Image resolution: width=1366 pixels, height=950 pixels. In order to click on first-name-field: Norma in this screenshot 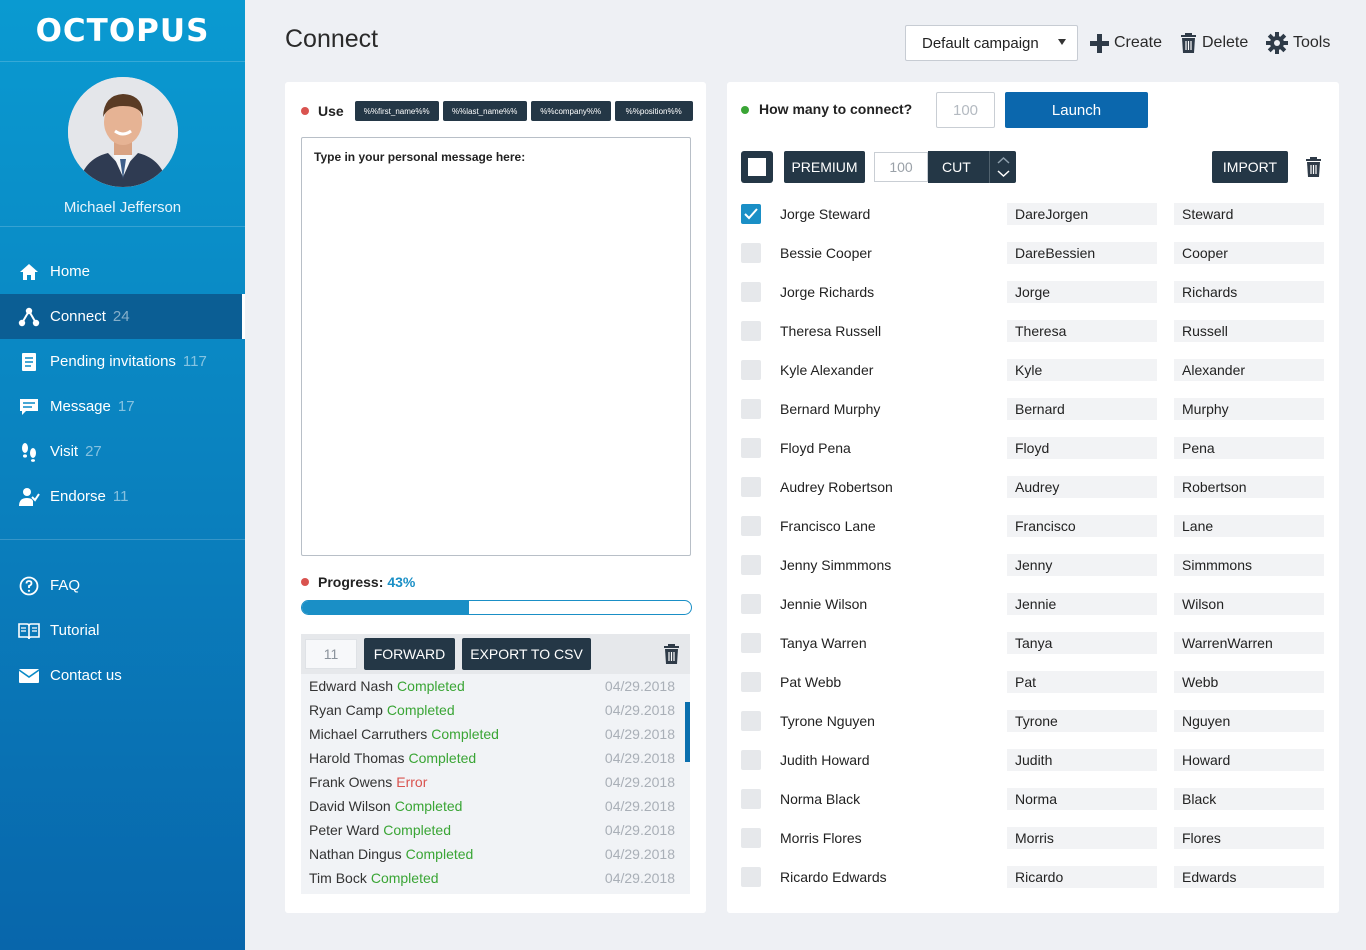, I will do `click(1082, 799)`.